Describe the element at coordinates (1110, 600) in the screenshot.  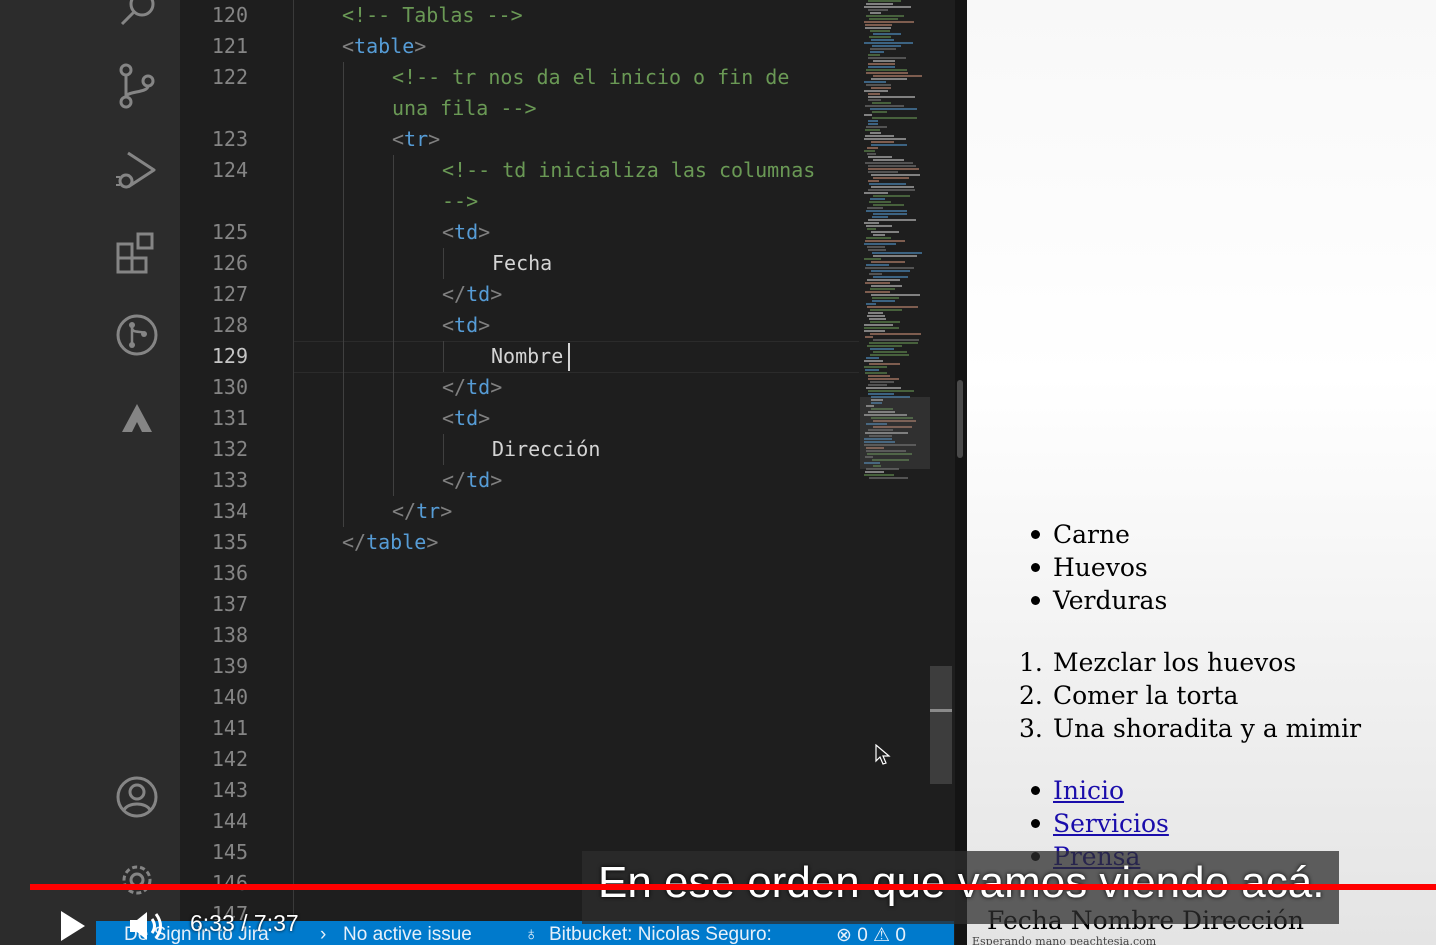
I see `list-item: Verduras` at that location.